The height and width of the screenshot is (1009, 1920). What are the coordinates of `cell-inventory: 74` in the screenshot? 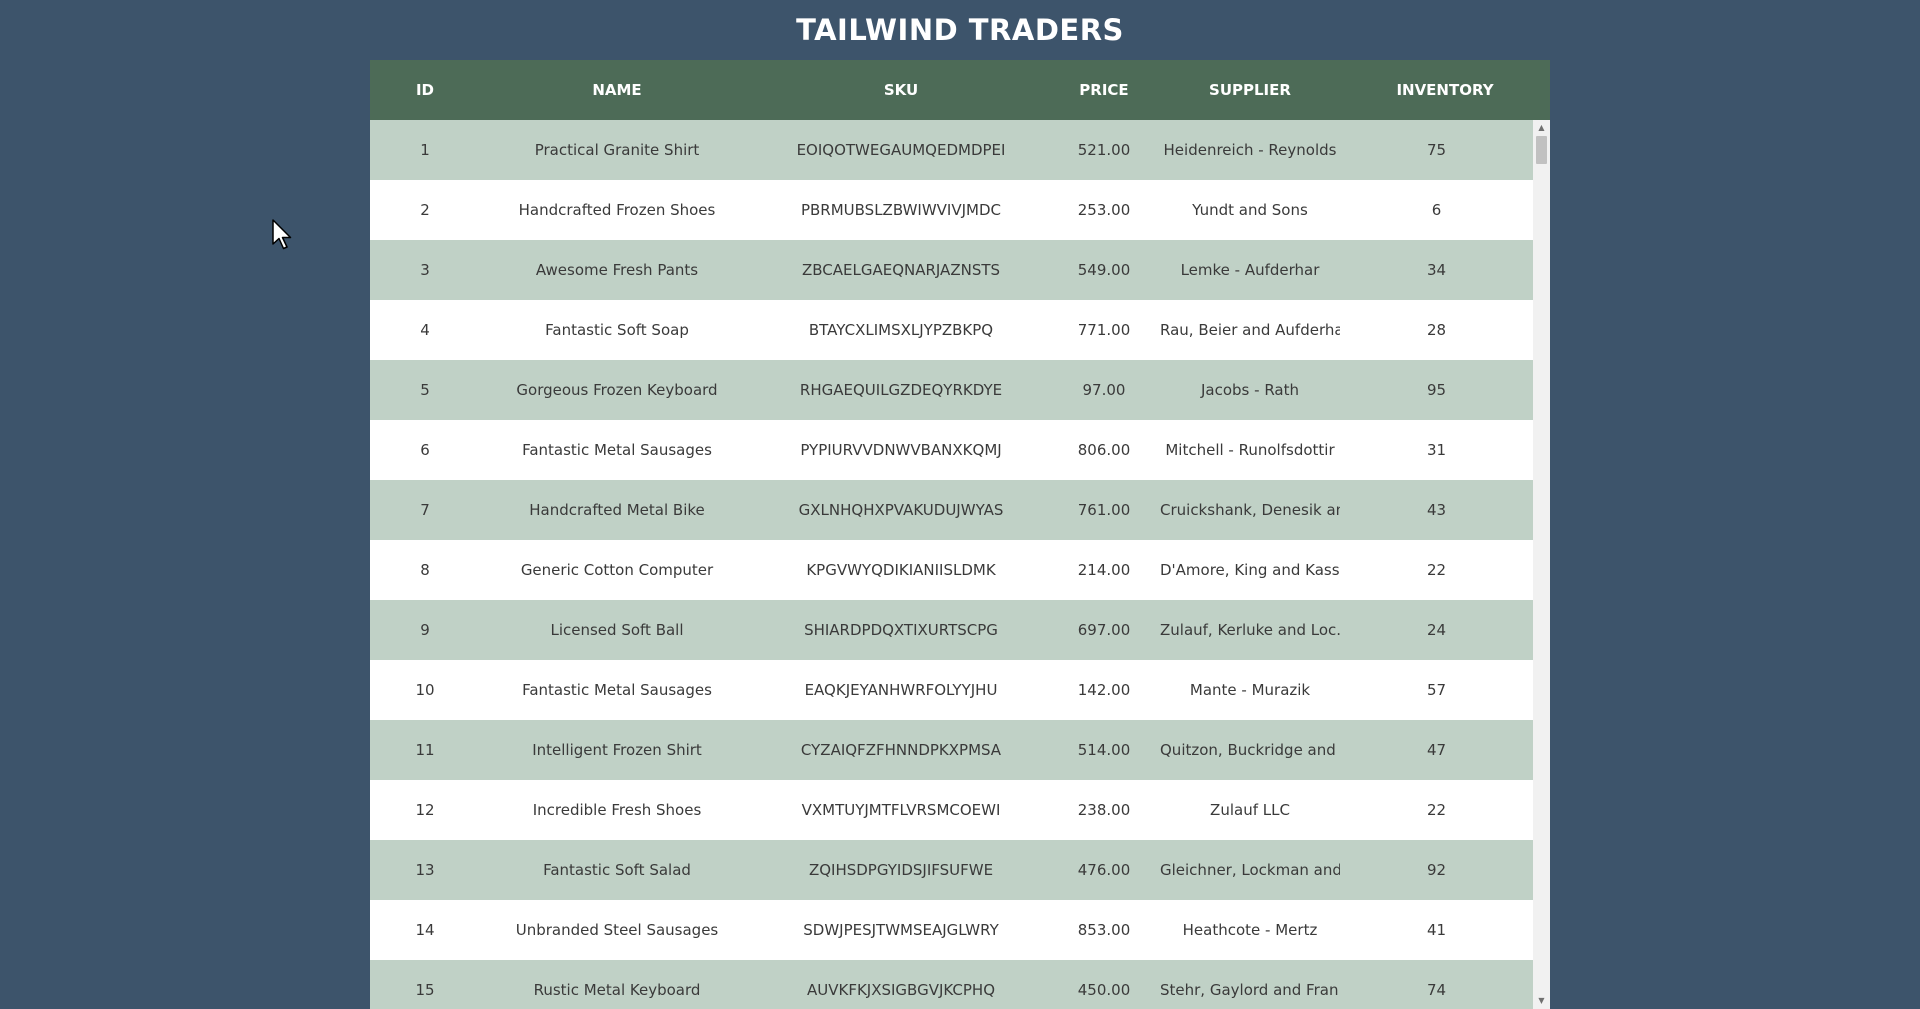 It's located at (1436, 990).